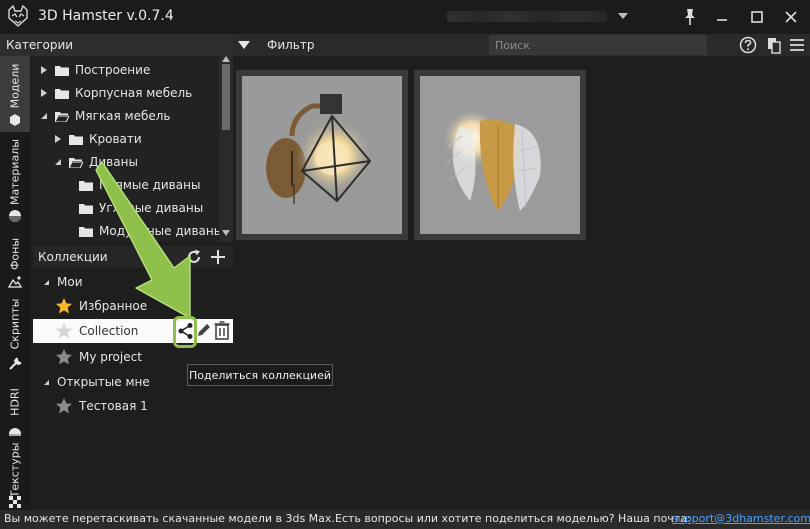  Describe the element at coordinates (185, 332) in the screenshot. I see `share-highlight` at that location.